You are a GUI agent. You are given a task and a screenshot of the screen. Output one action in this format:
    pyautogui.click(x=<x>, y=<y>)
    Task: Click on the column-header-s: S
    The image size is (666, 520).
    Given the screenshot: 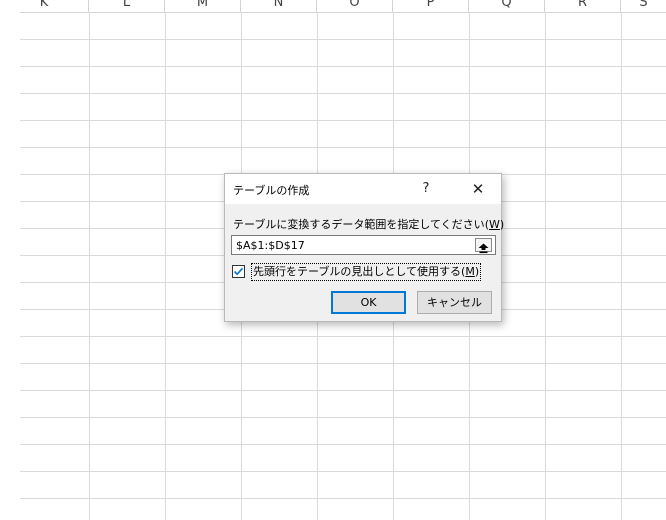 What is the action you would take?
    pyautogui.click(x=643, y=6)
    